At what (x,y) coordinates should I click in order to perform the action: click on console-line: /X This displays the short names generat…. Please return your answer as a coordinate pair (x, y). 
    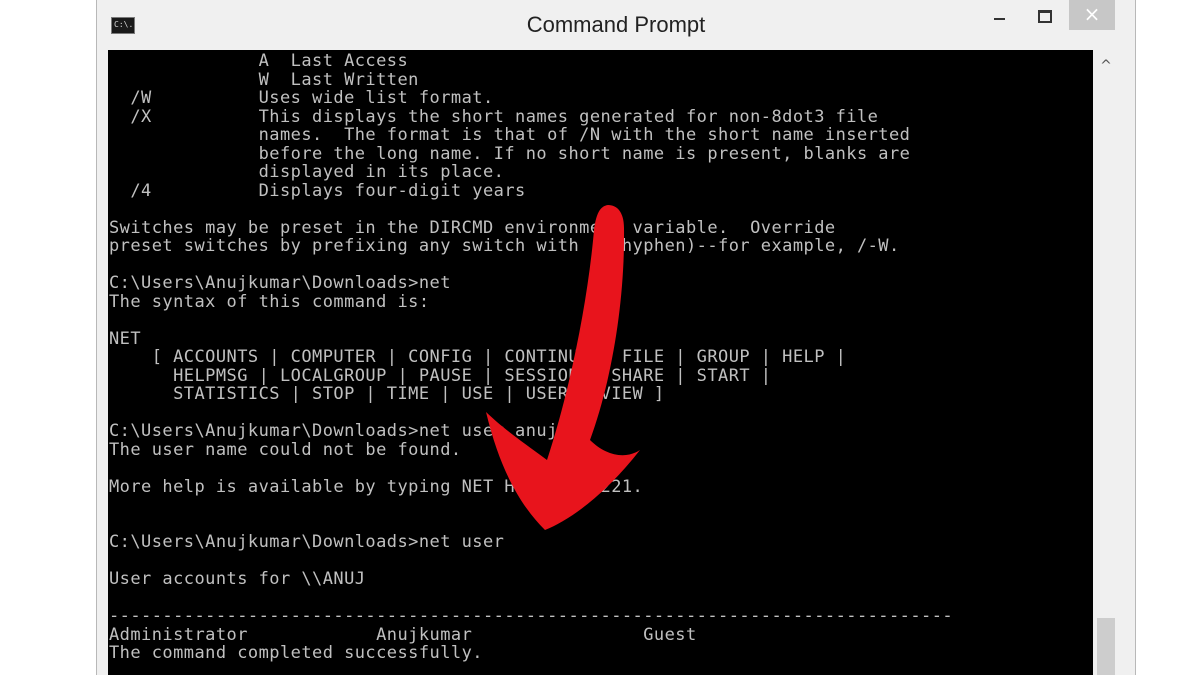
    Looking at the image, I should click on (494, 116).